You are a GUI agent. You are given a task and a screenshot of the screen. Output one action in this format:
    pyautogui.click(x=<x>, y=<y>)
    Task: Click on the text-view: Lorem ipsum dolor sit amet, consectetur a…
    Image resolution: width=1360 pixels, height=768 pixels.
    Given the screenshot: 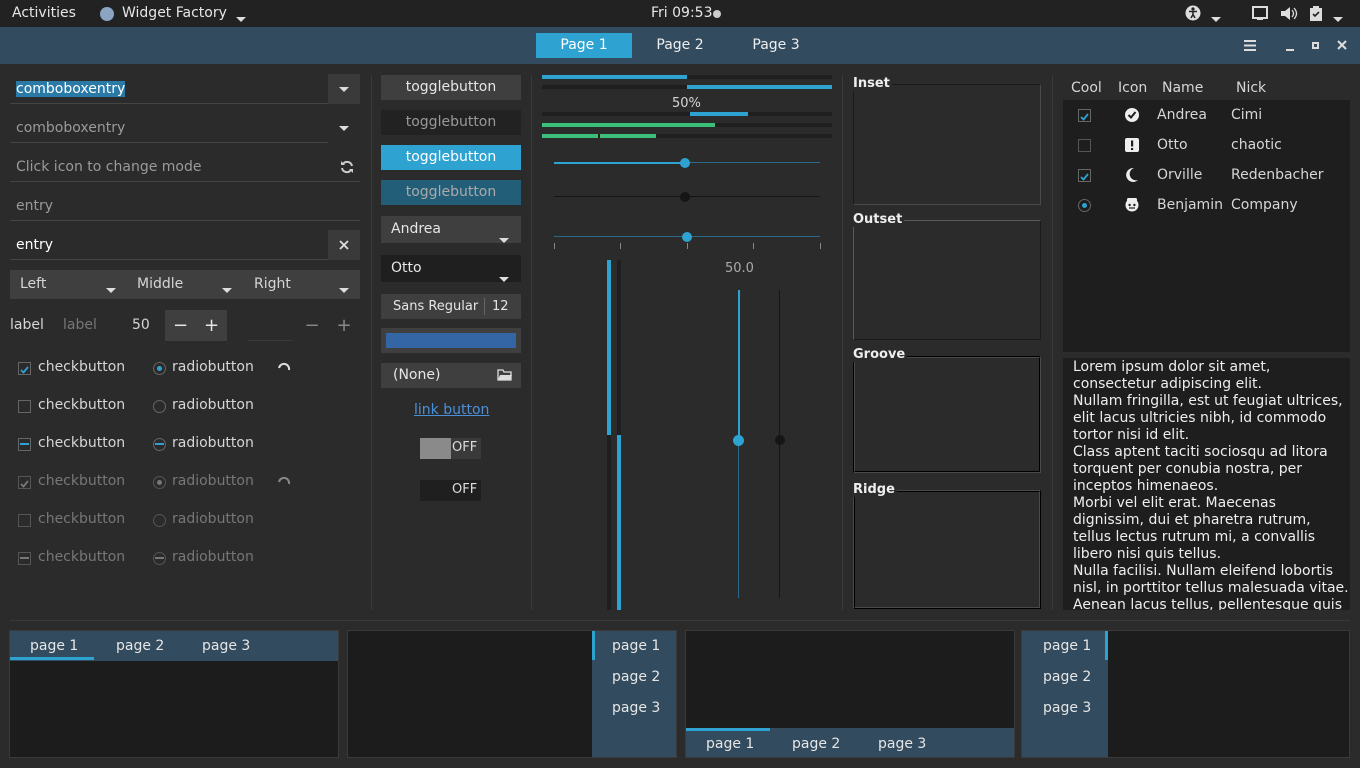 What is the action you would take?
    pyautogui.click(x=1206, y=484)
    